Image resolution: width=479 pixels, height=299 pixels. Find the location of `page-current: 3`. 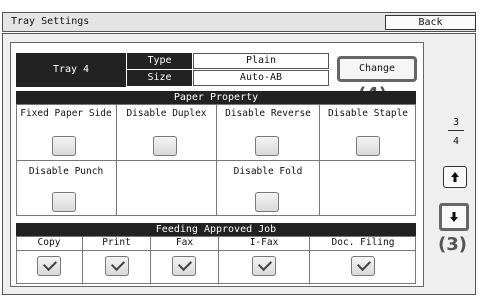

page-current: 3 is located at coordinates (456, 122).